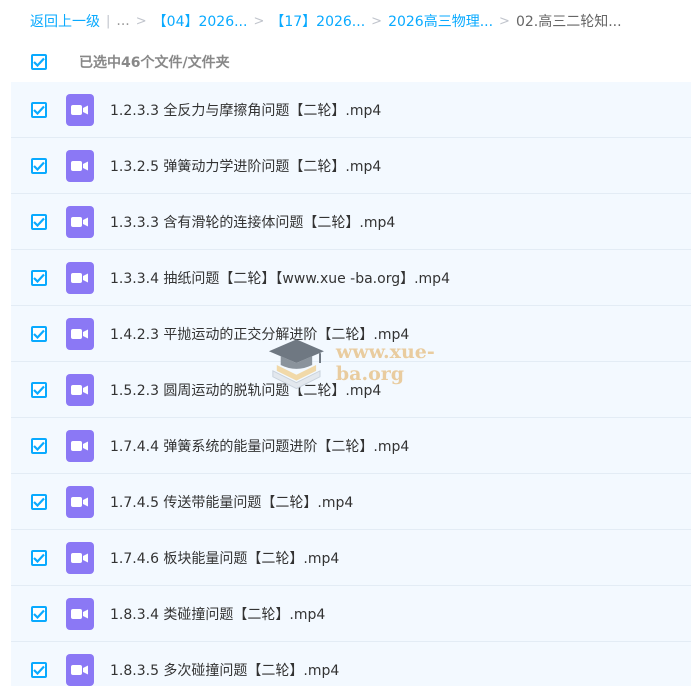 This screenshot has height=686, width=691. I want to click on back-link: 返回上一级, so click(65, 21).